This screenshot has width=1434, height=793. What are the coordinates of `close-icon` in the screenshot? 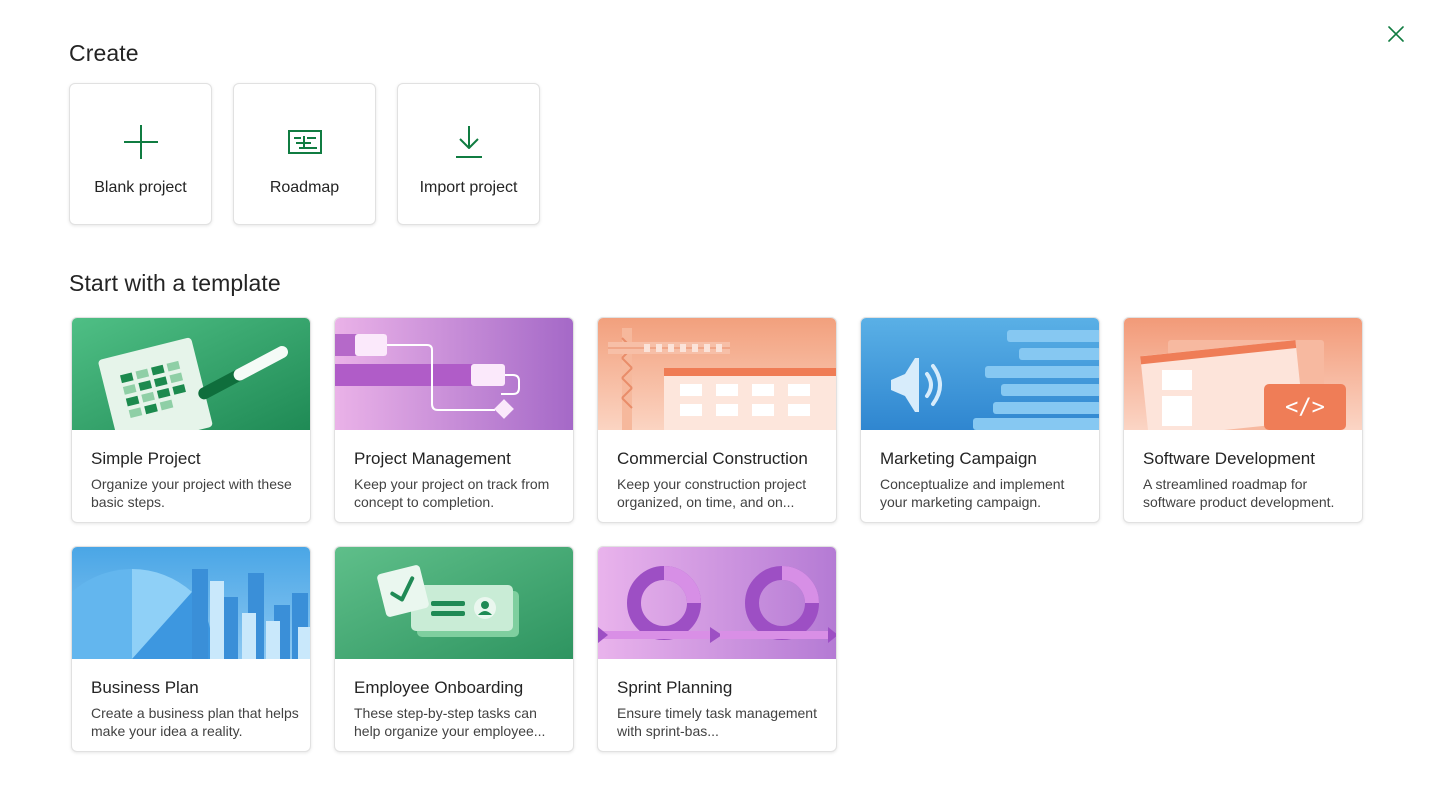 It's located at (1396, 34).